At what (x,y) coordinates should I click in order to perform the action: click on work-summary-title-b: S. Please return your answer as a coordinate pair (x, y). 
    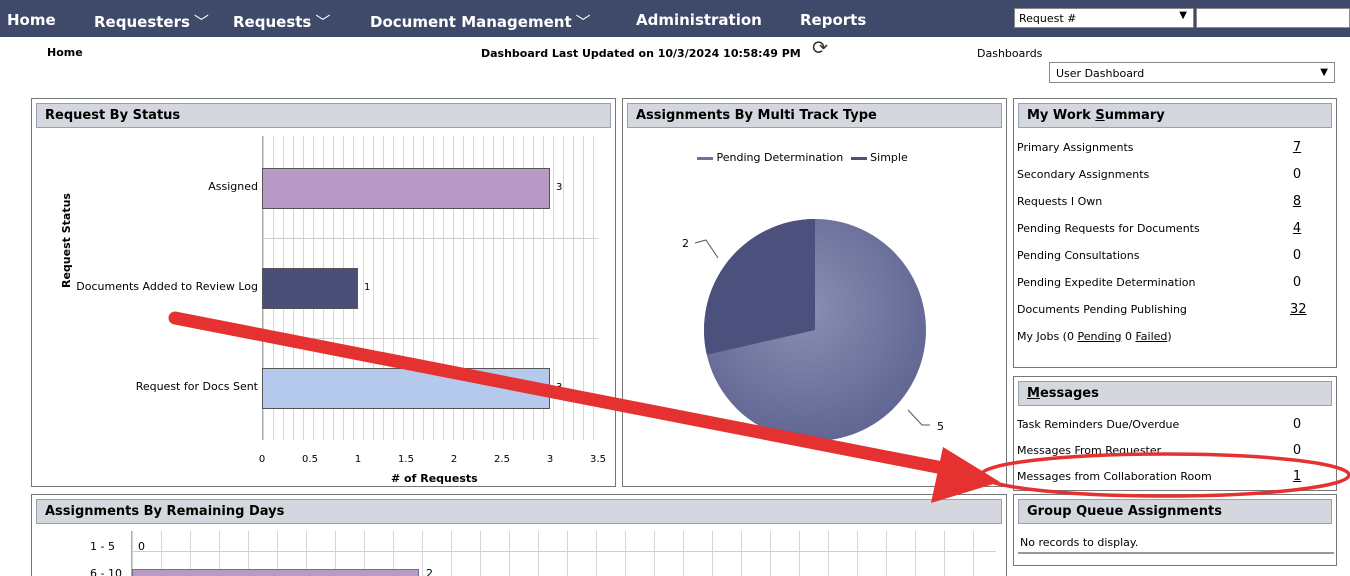
    Looking at the image, I should click on (1100, 115).